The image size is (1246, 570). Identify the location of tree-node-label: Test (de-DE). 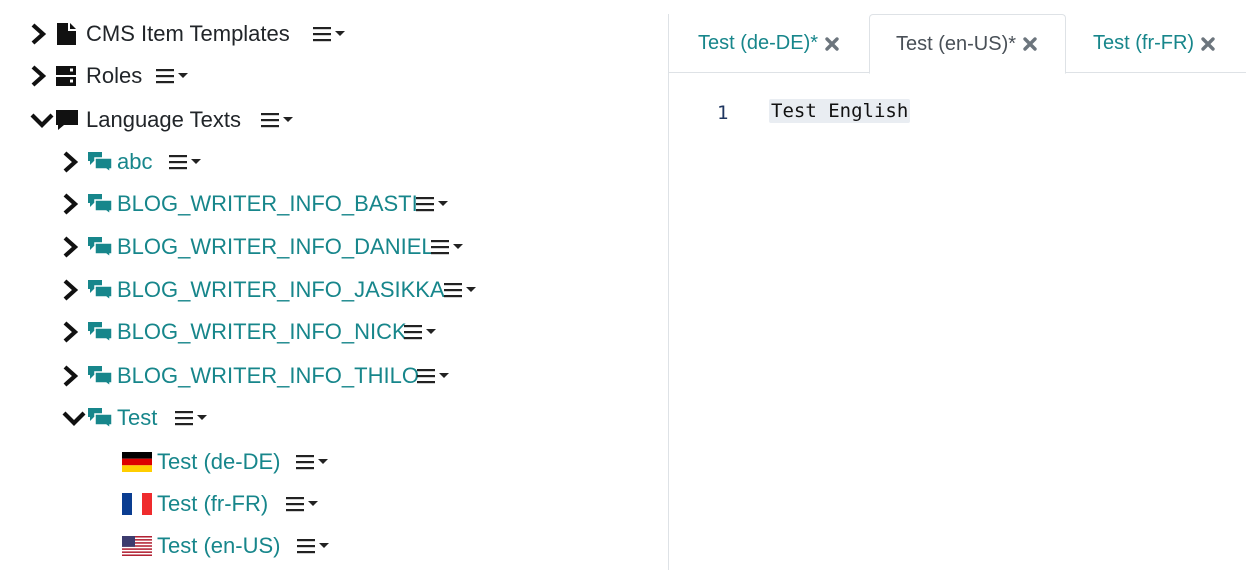
(218, 462).